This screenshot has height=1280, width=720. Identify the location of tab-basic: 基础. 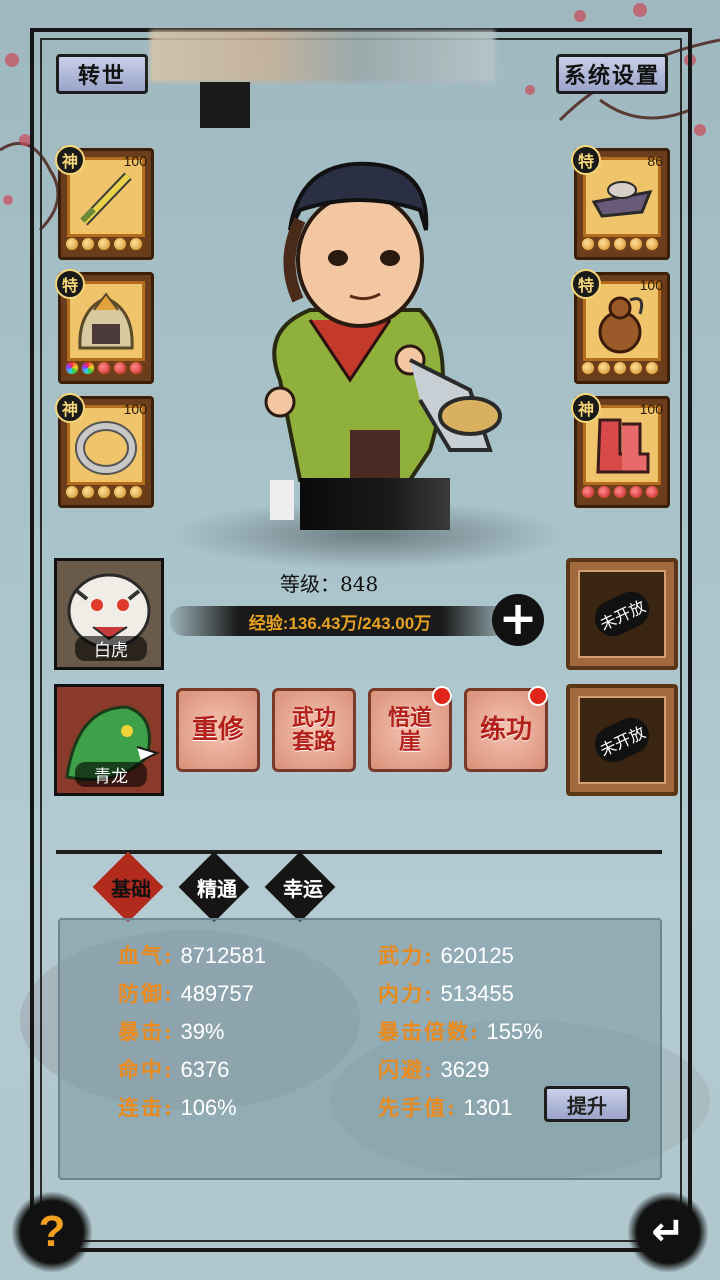
(131, 887).